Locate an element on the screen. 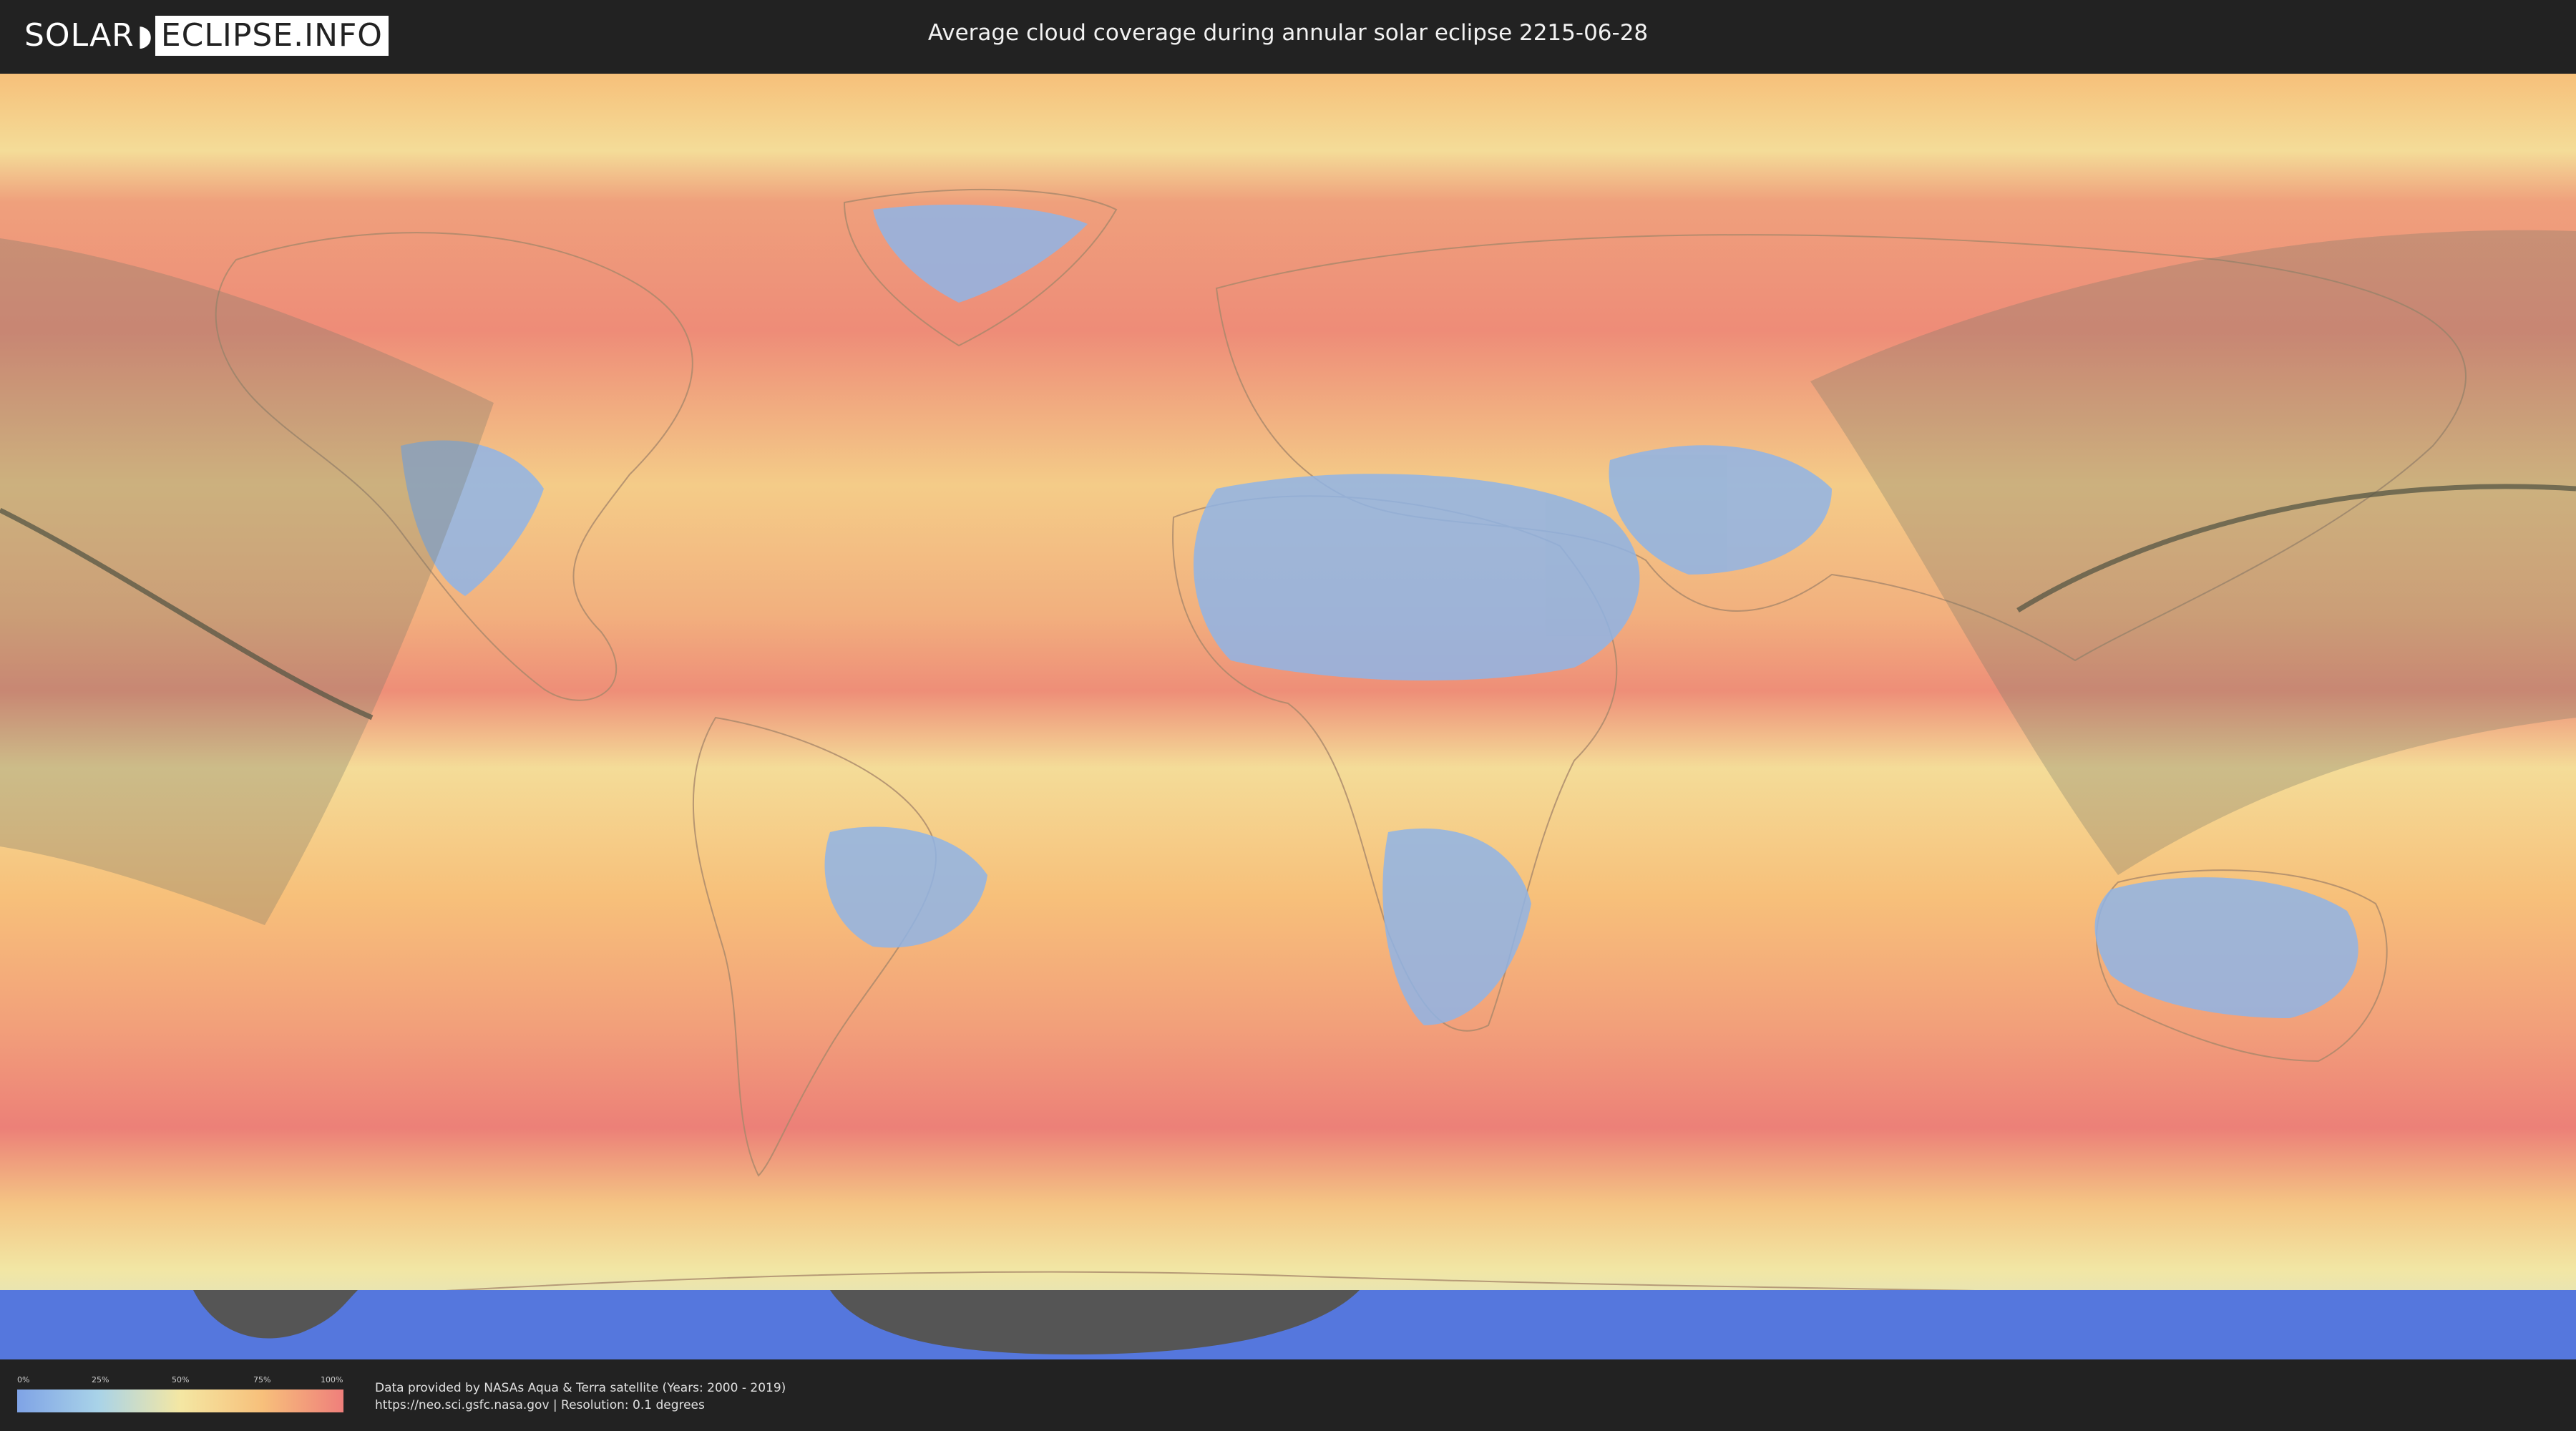 This screenshot has width=2576, height=1431. legend-color-bar is located at coordinates (180, 1401).